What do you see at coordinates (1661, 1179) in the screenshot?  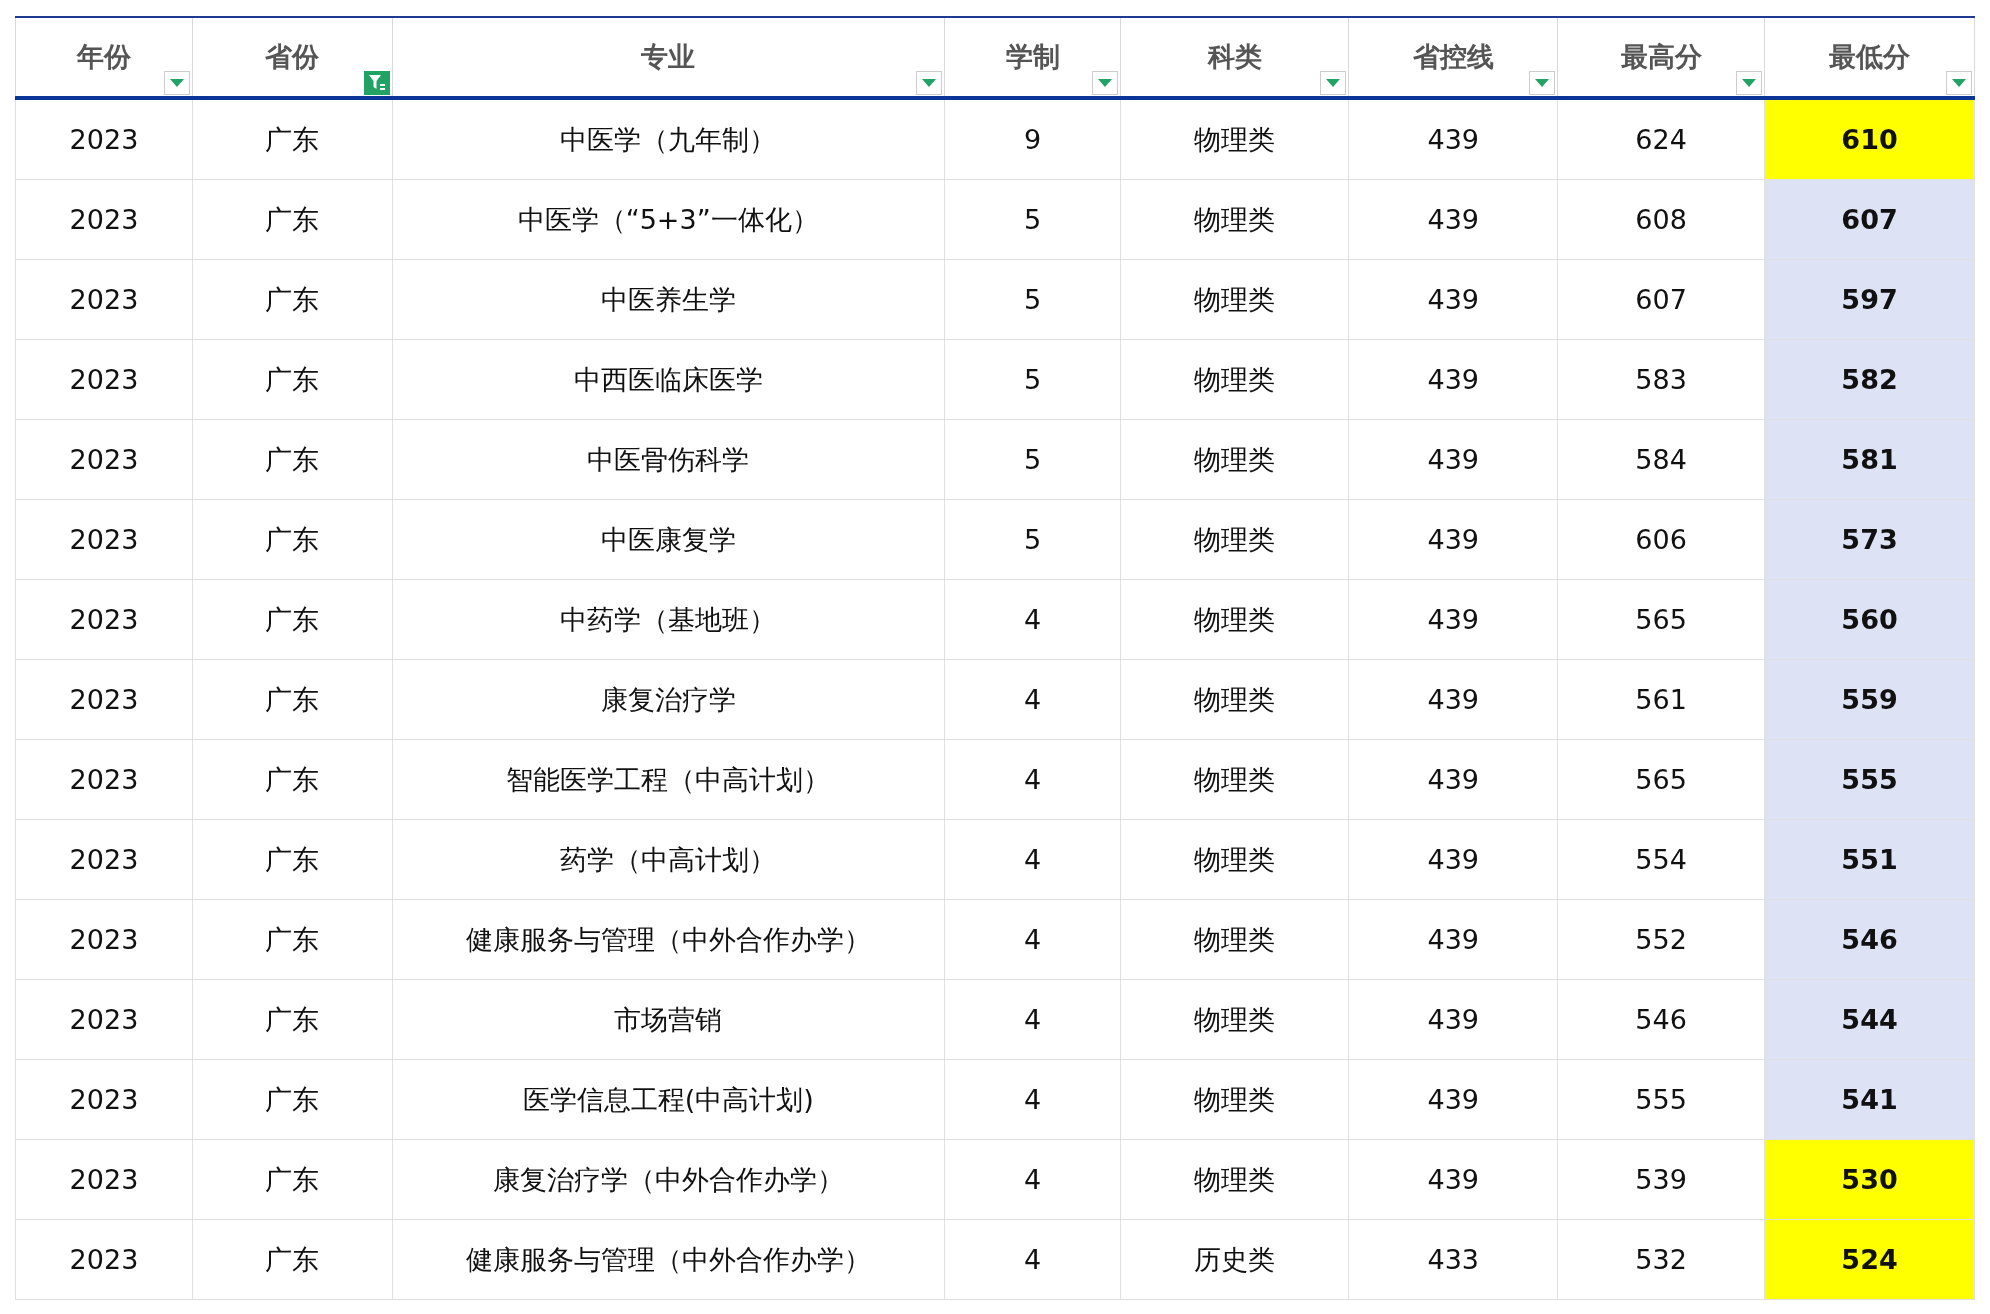 I see `table-cell: 539` at bounding box center [1661, 1179].